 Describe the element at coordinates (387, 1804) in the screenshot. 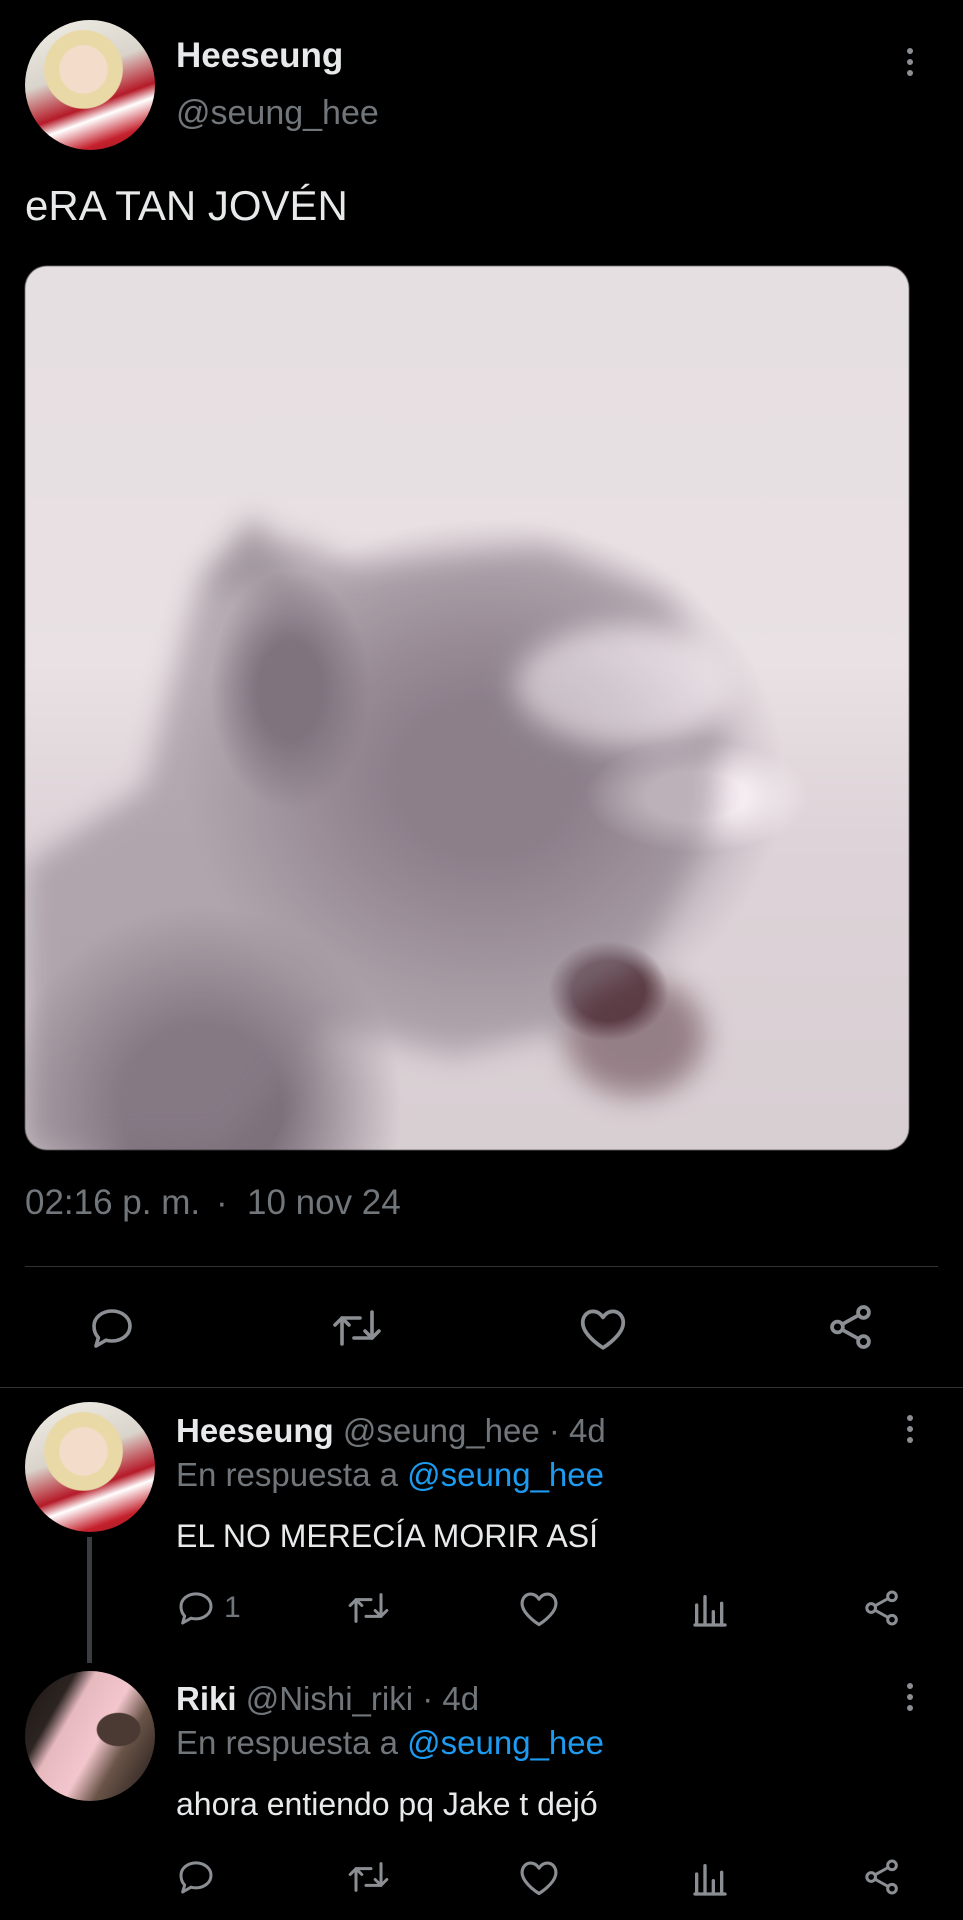

I see `reply-text: ahora entiendo pq Jake t dejó` at that location.